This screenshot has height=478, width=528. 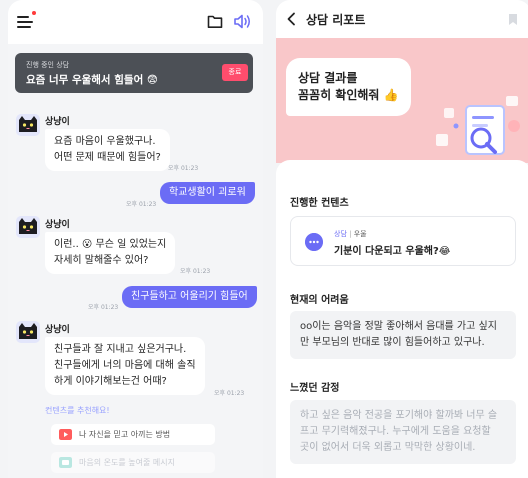 I want to click on user-message-bubble: 친구들하고 어울리기 힘들어, so click(x=189, y=297).